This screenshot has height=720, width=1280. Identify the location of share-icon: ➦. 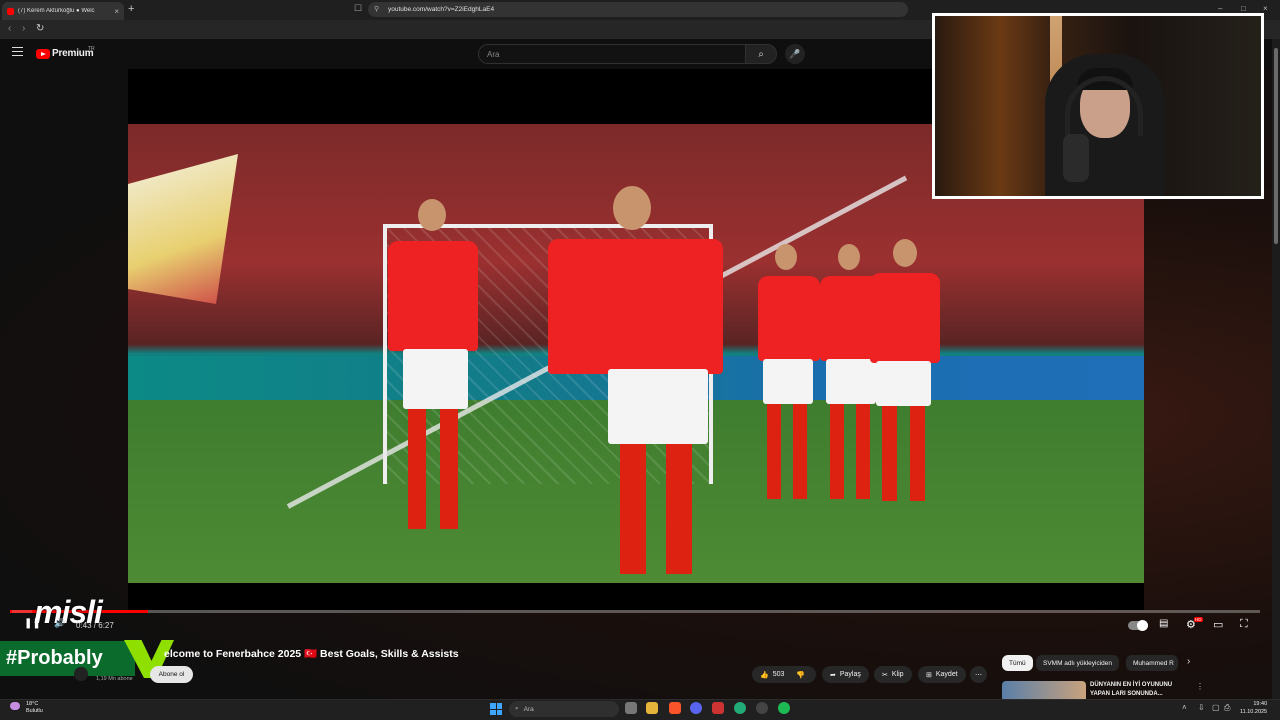
(833, 675).